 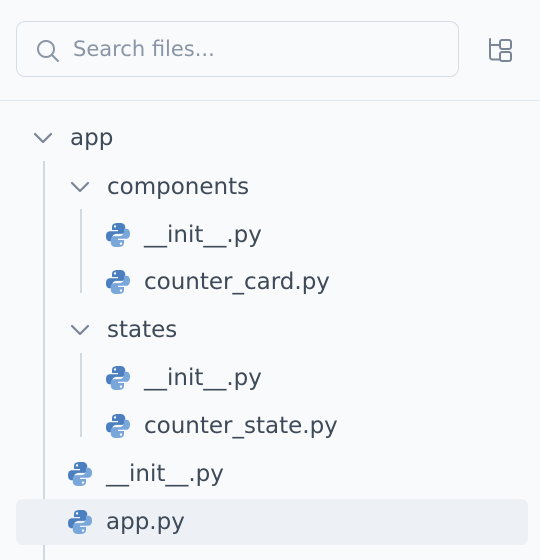 I want to click on tree-folder-components: components, so click(x=158, y=187).